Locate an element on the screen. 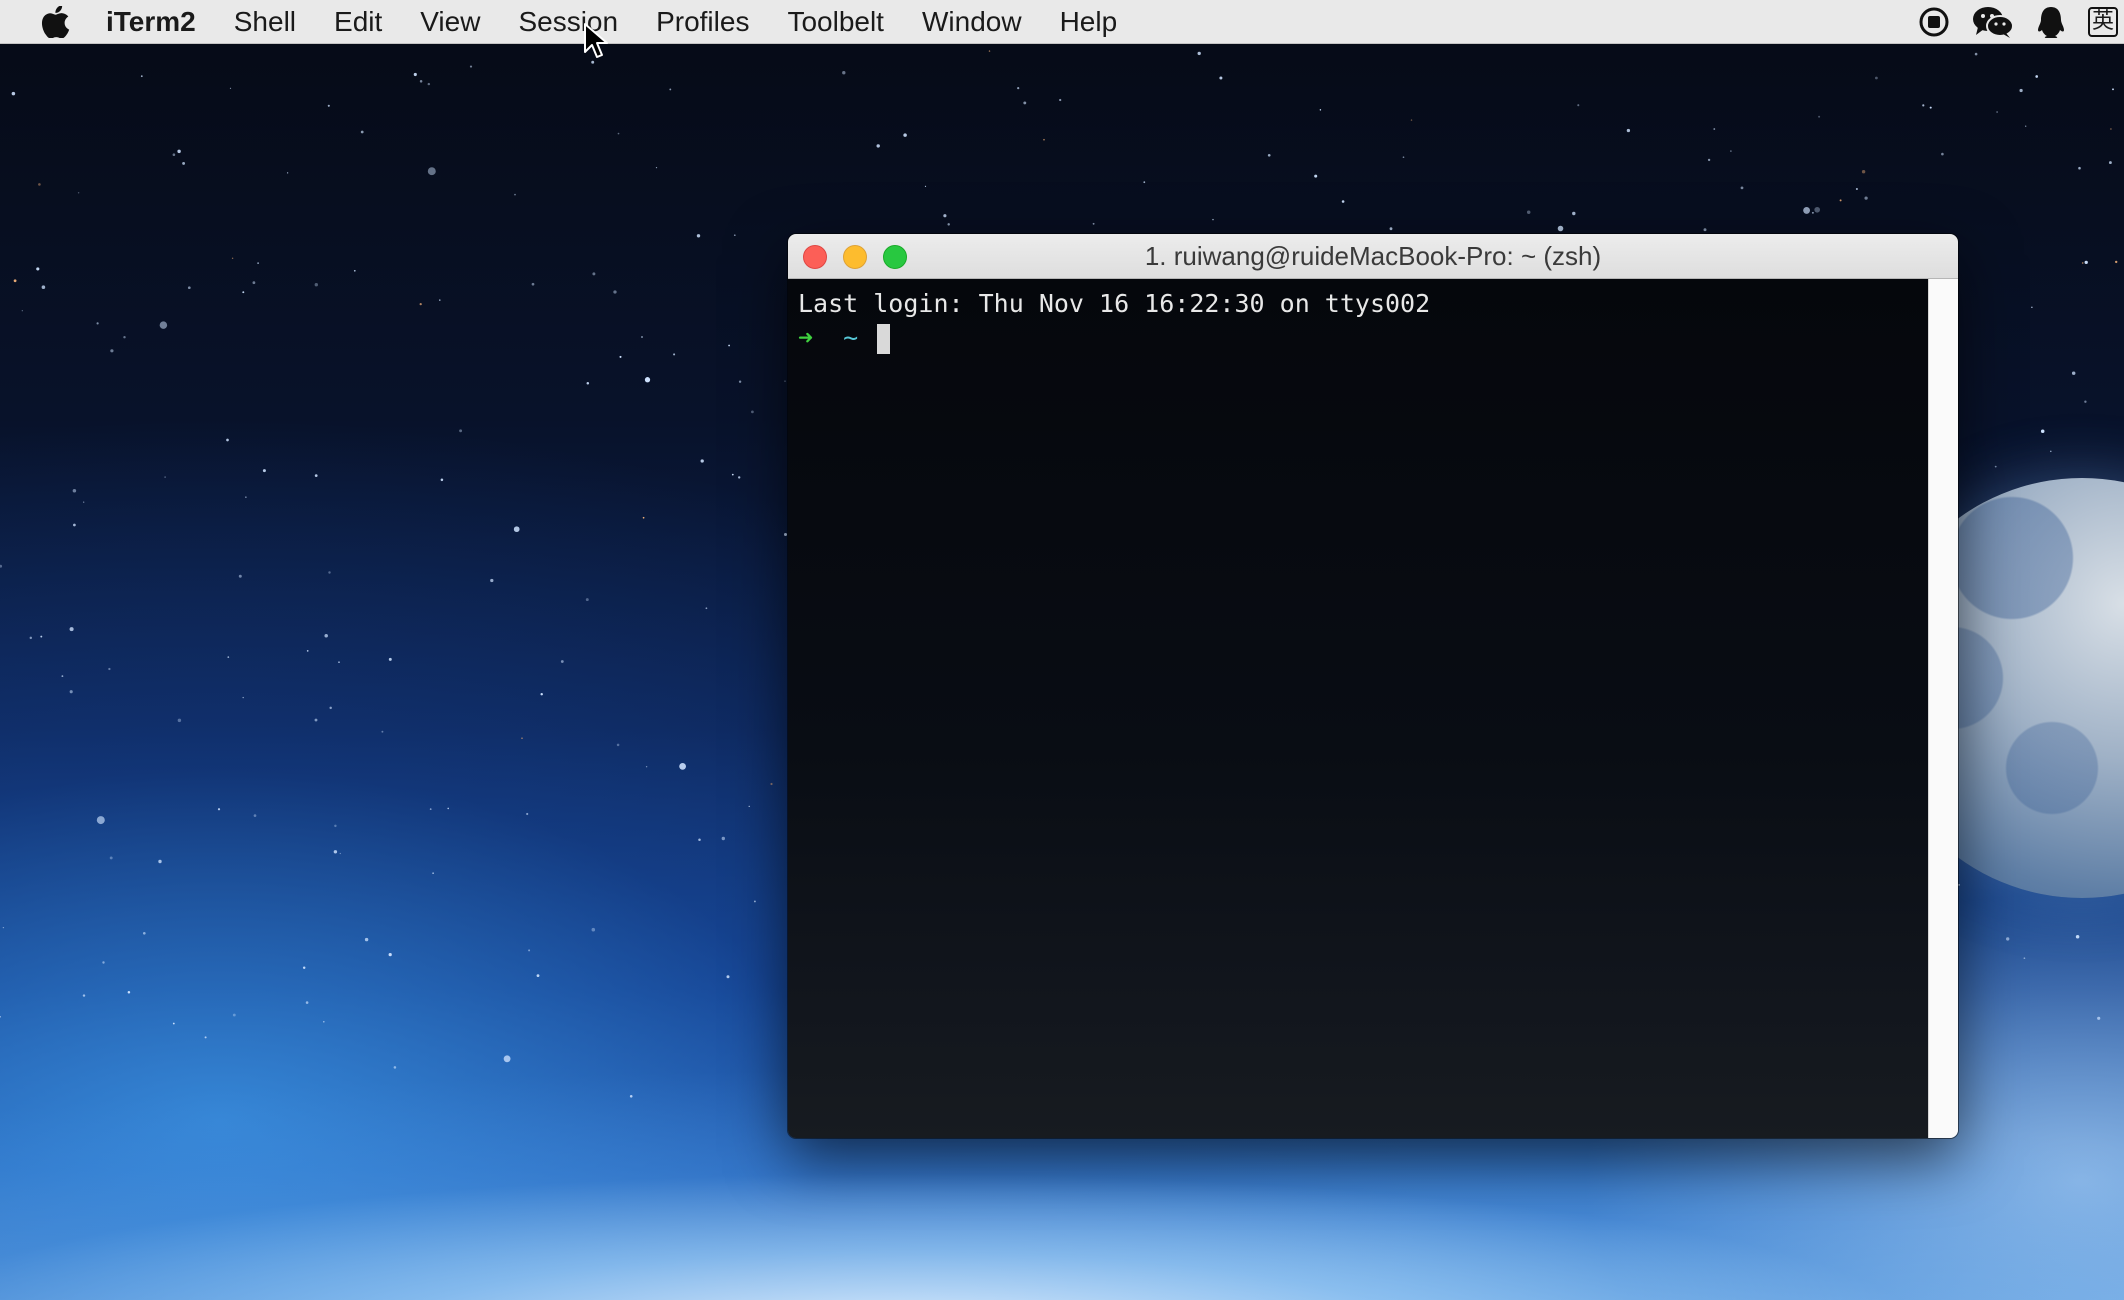 Image resolution: width=2124 pixels, height=1300 pixels. window-titlebar: 1. ruiwang@ruideMacBook-Pro: ~ (zsh) is located at coordinates (1373, 256).